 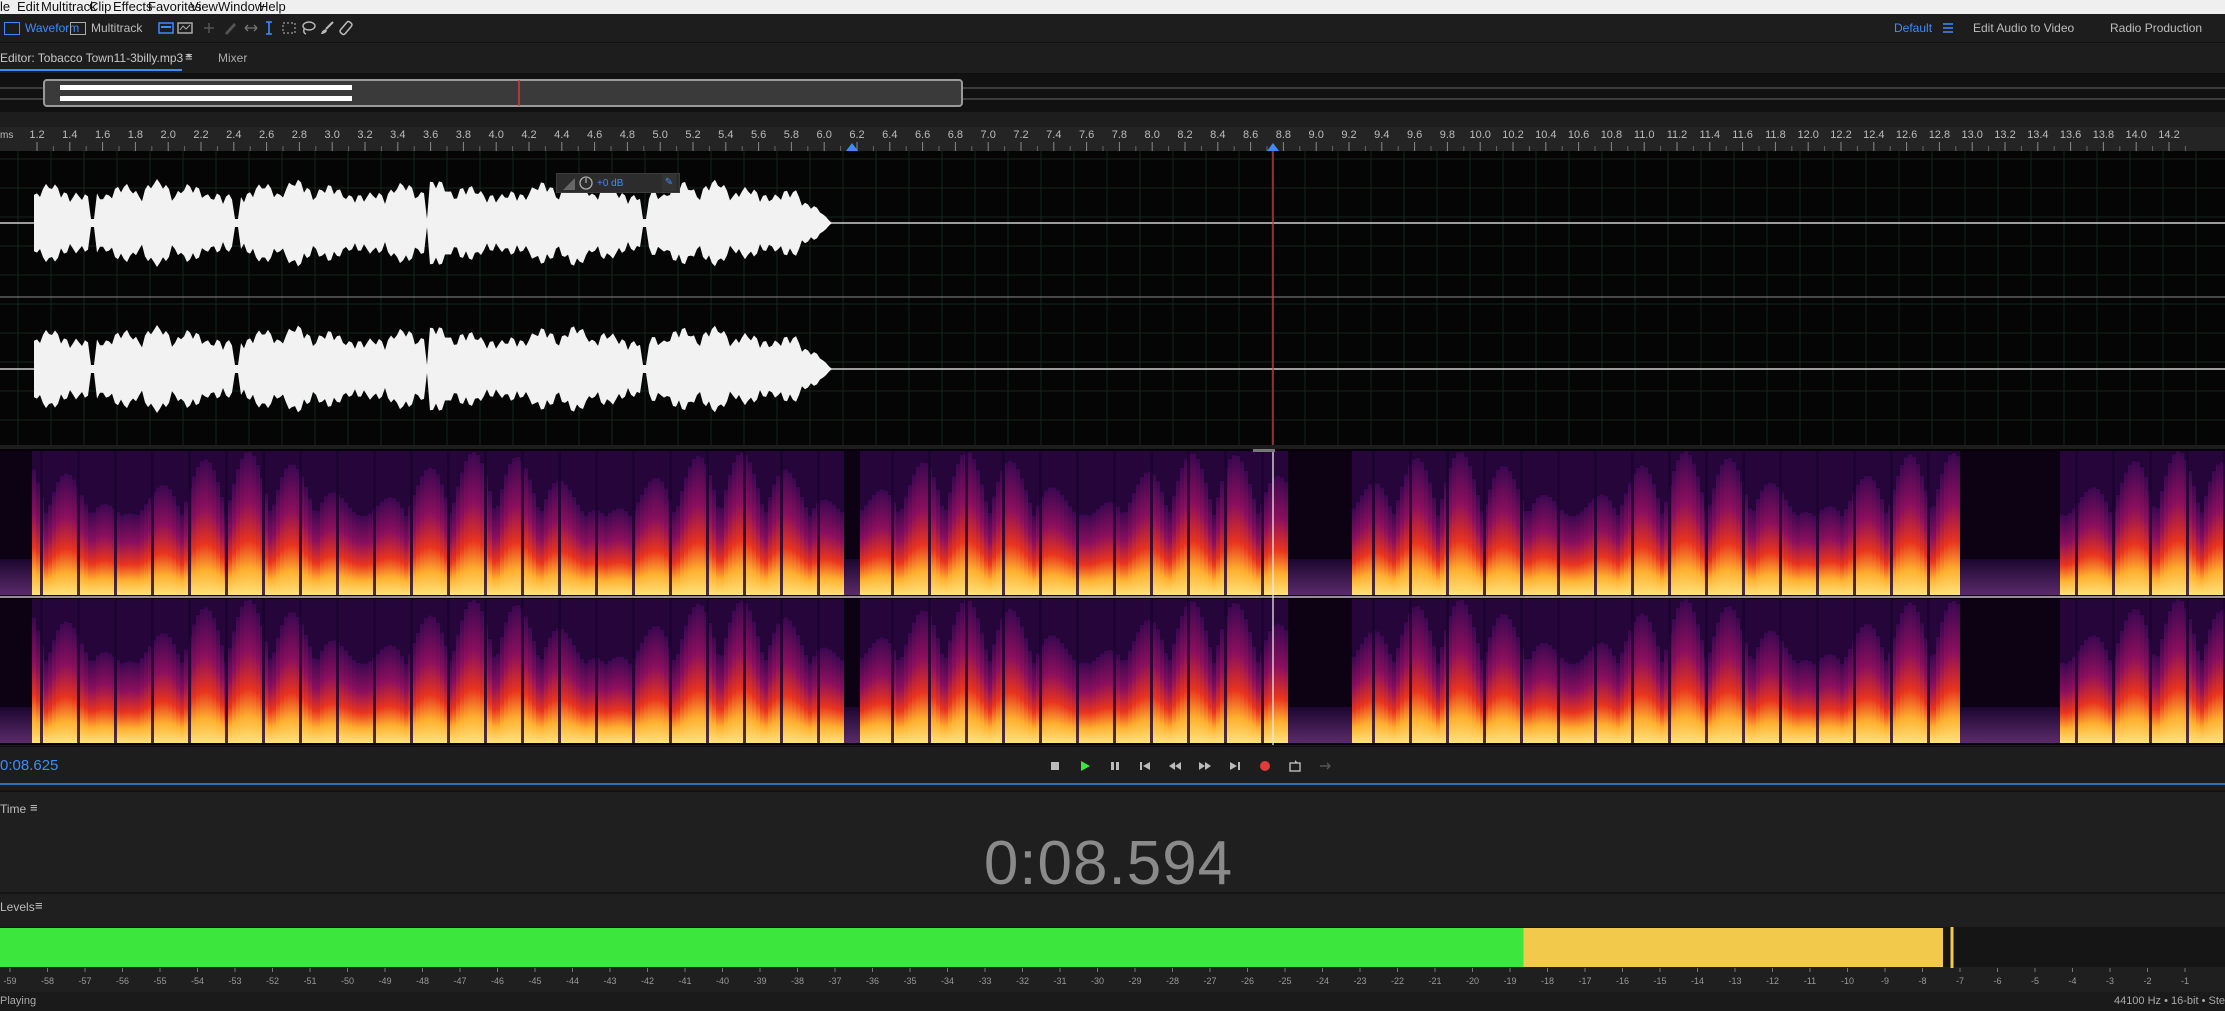 I want to click on selection-marker-icon, so click(x=852, y=147).